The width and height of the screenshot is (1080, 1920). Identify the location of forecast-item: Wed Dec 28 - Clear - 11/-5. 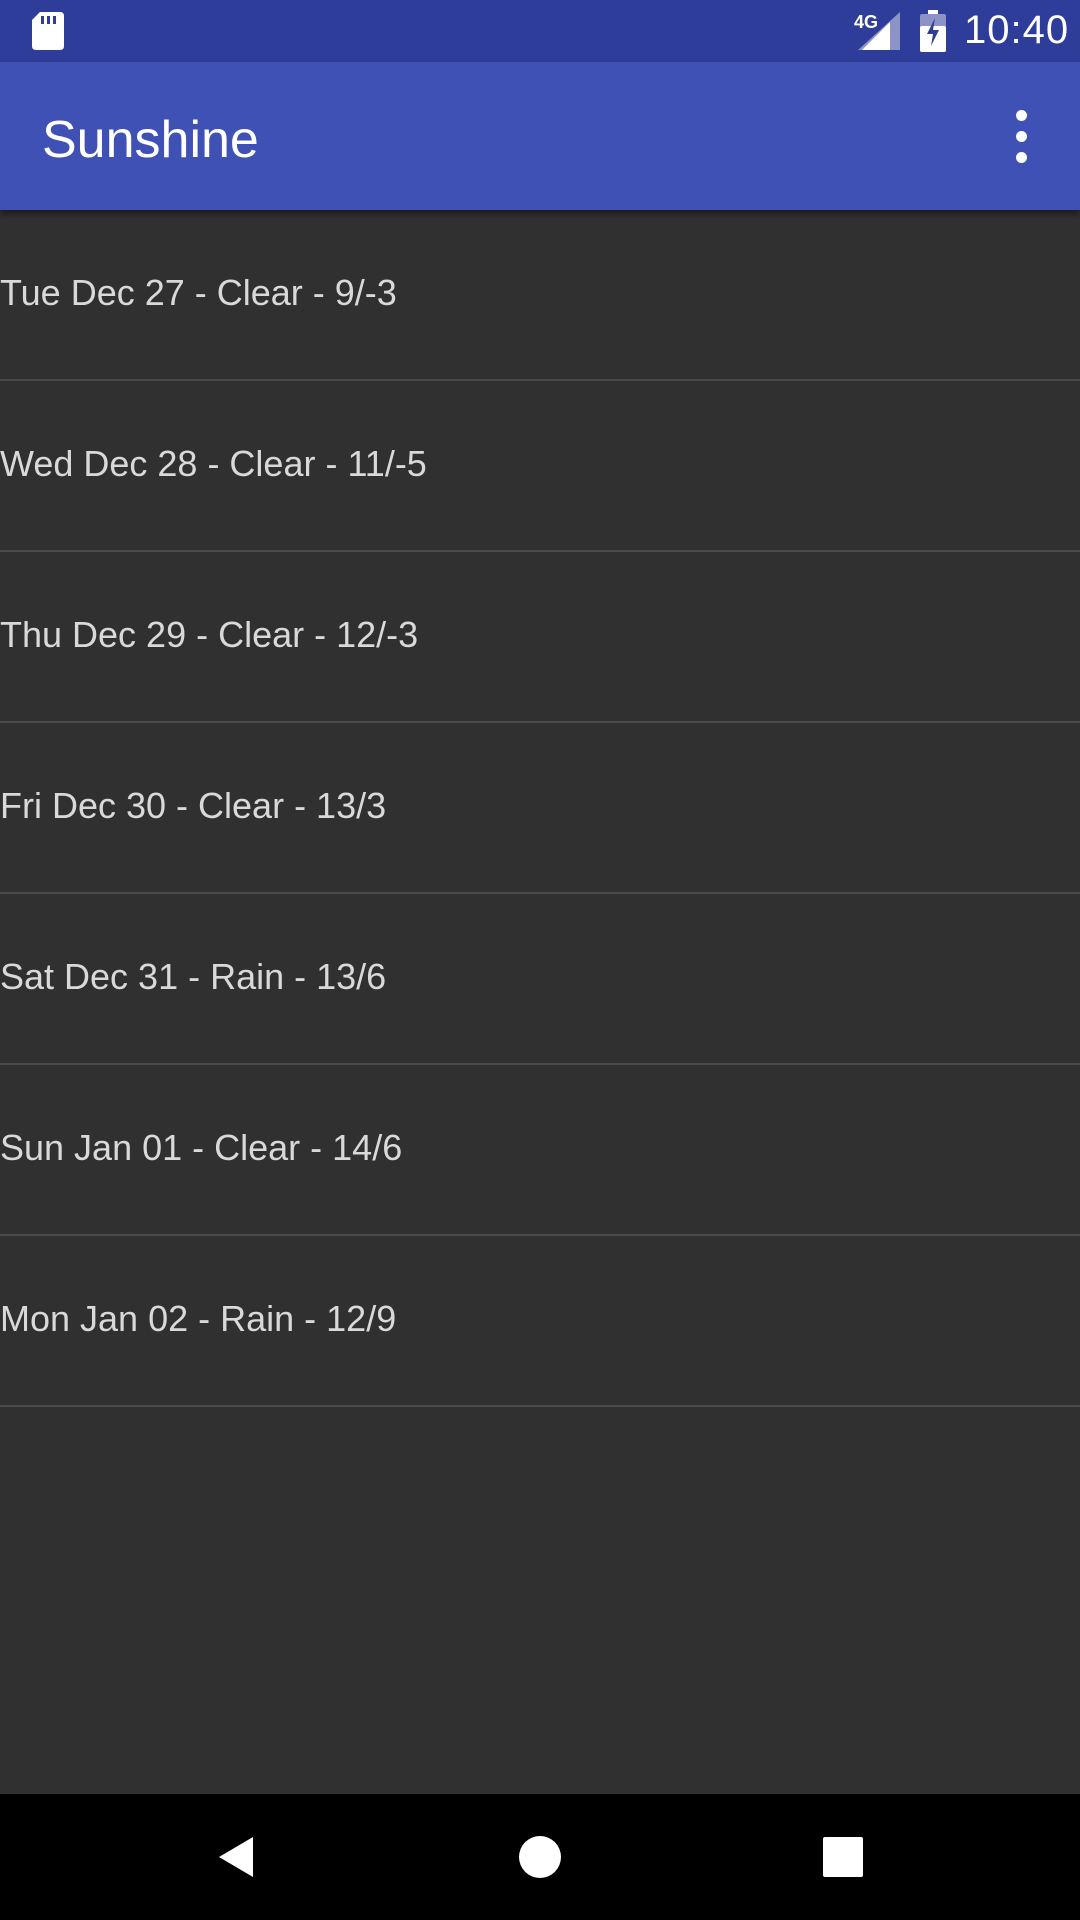
(540, 466).